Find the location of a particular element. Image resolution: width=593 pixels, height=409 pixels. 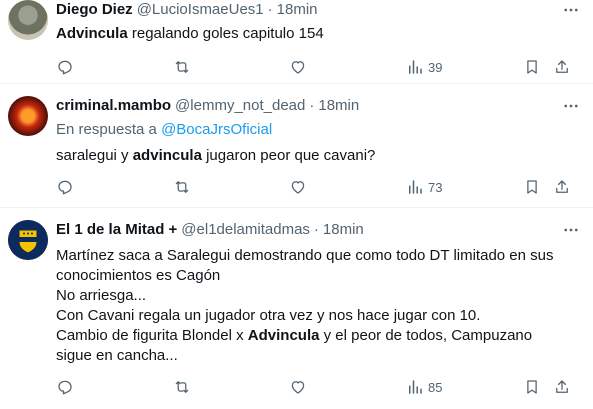

highlighted-term: advincula is located at coordinates (167, 155).